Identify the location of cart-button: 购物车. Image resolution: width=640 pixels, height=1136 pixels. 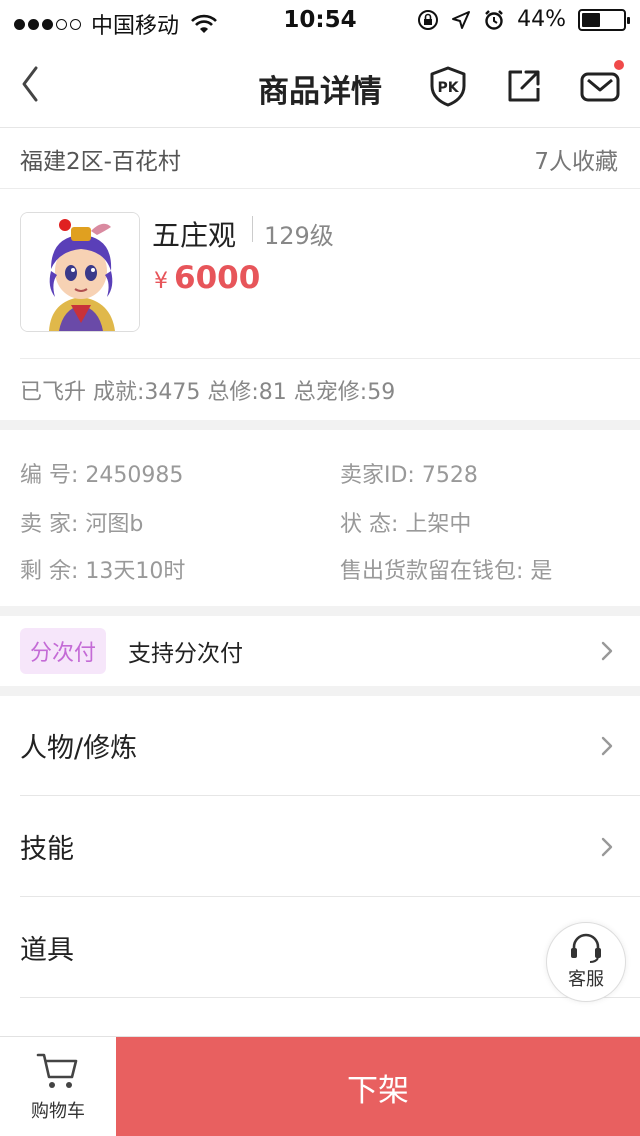
(58, 1086).